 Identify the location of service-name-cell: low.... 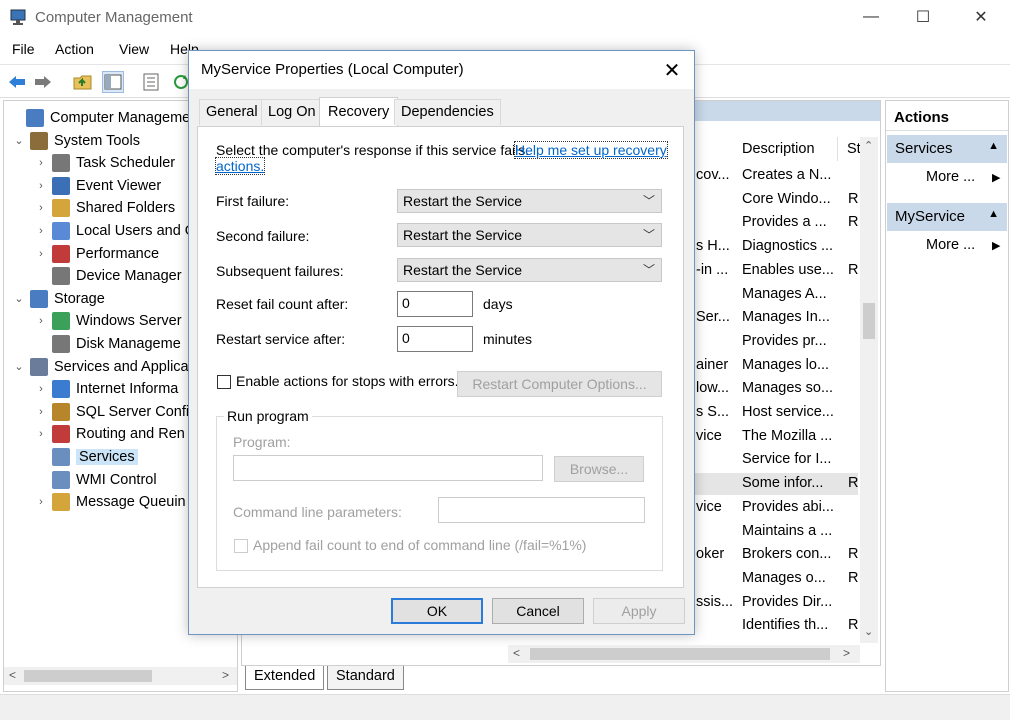
(712, 388).